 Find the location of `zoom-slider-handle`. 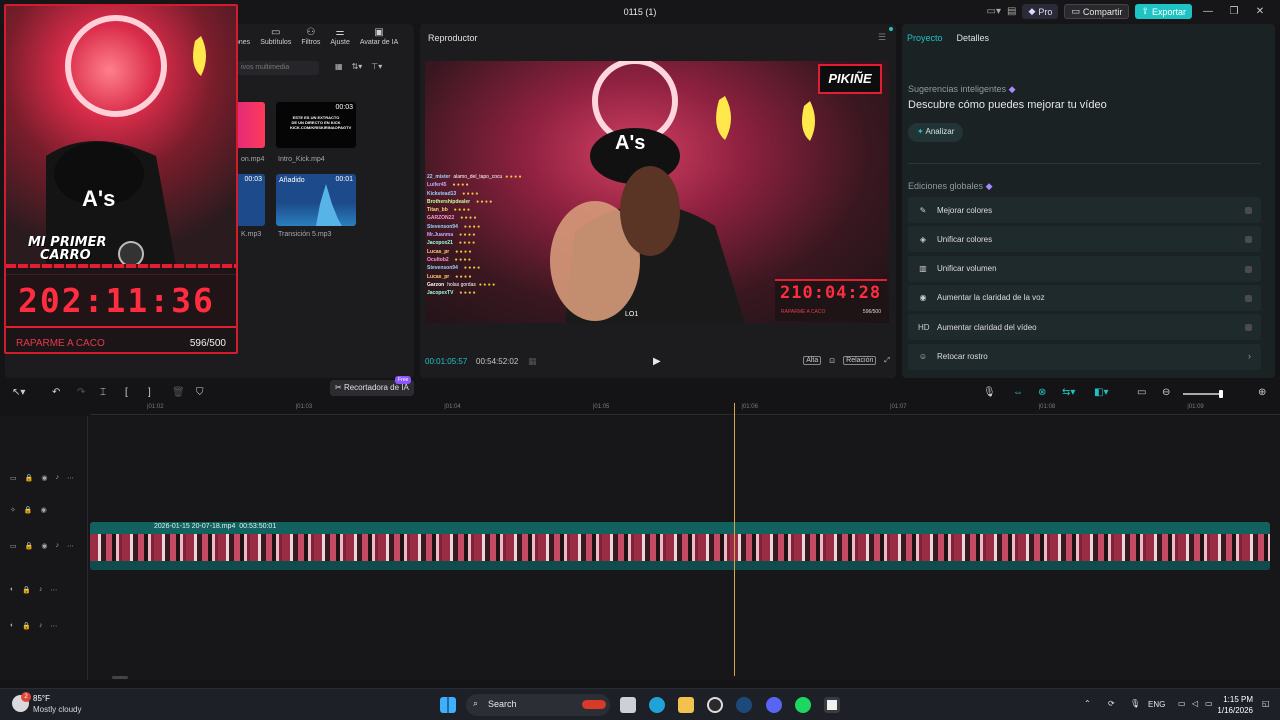

zoom-slider-handle is located at coordinates (1221, 394).